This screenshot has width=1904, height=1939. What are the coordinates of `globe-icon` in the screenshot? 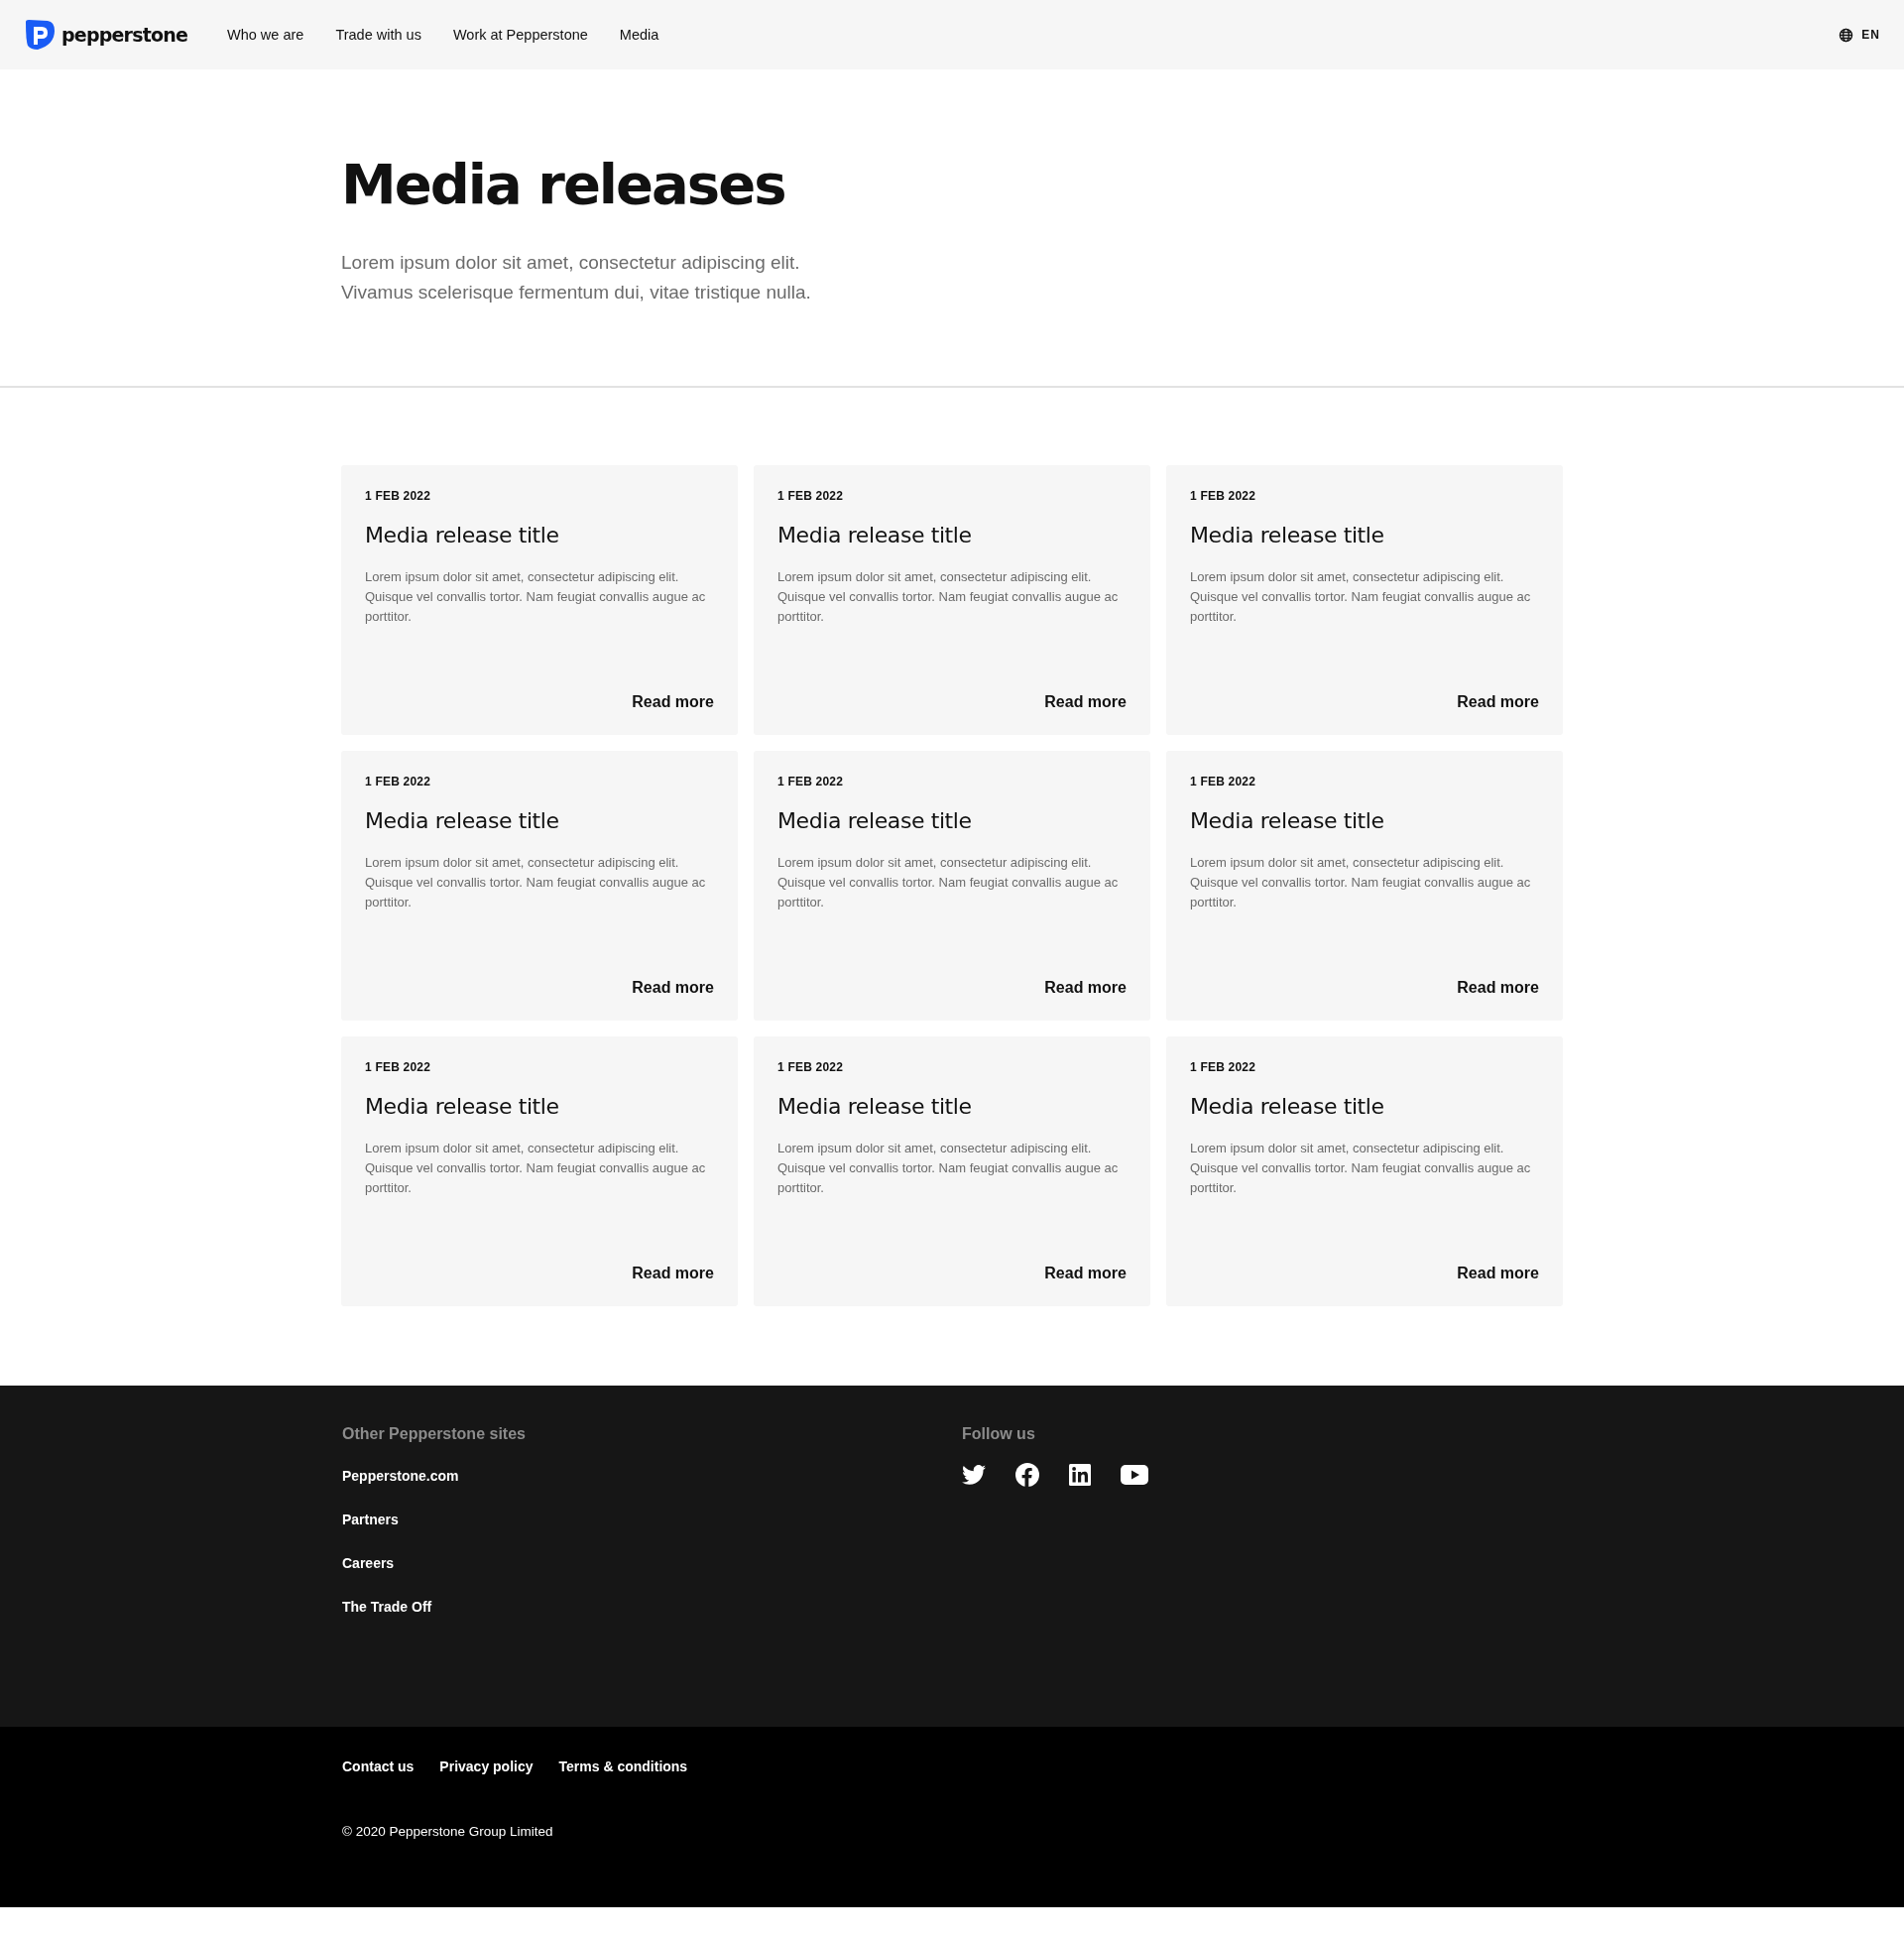 It's located at (1846, 35).